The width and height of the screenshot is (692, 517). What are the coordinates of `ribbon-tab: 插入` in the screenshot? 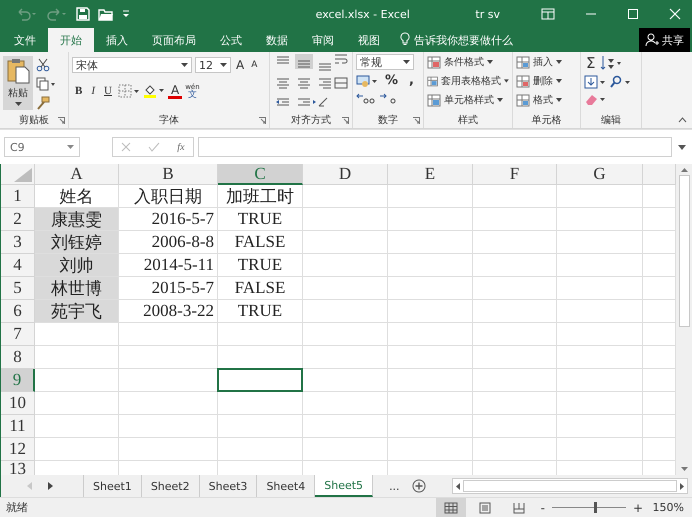 It's located at (117, 40).